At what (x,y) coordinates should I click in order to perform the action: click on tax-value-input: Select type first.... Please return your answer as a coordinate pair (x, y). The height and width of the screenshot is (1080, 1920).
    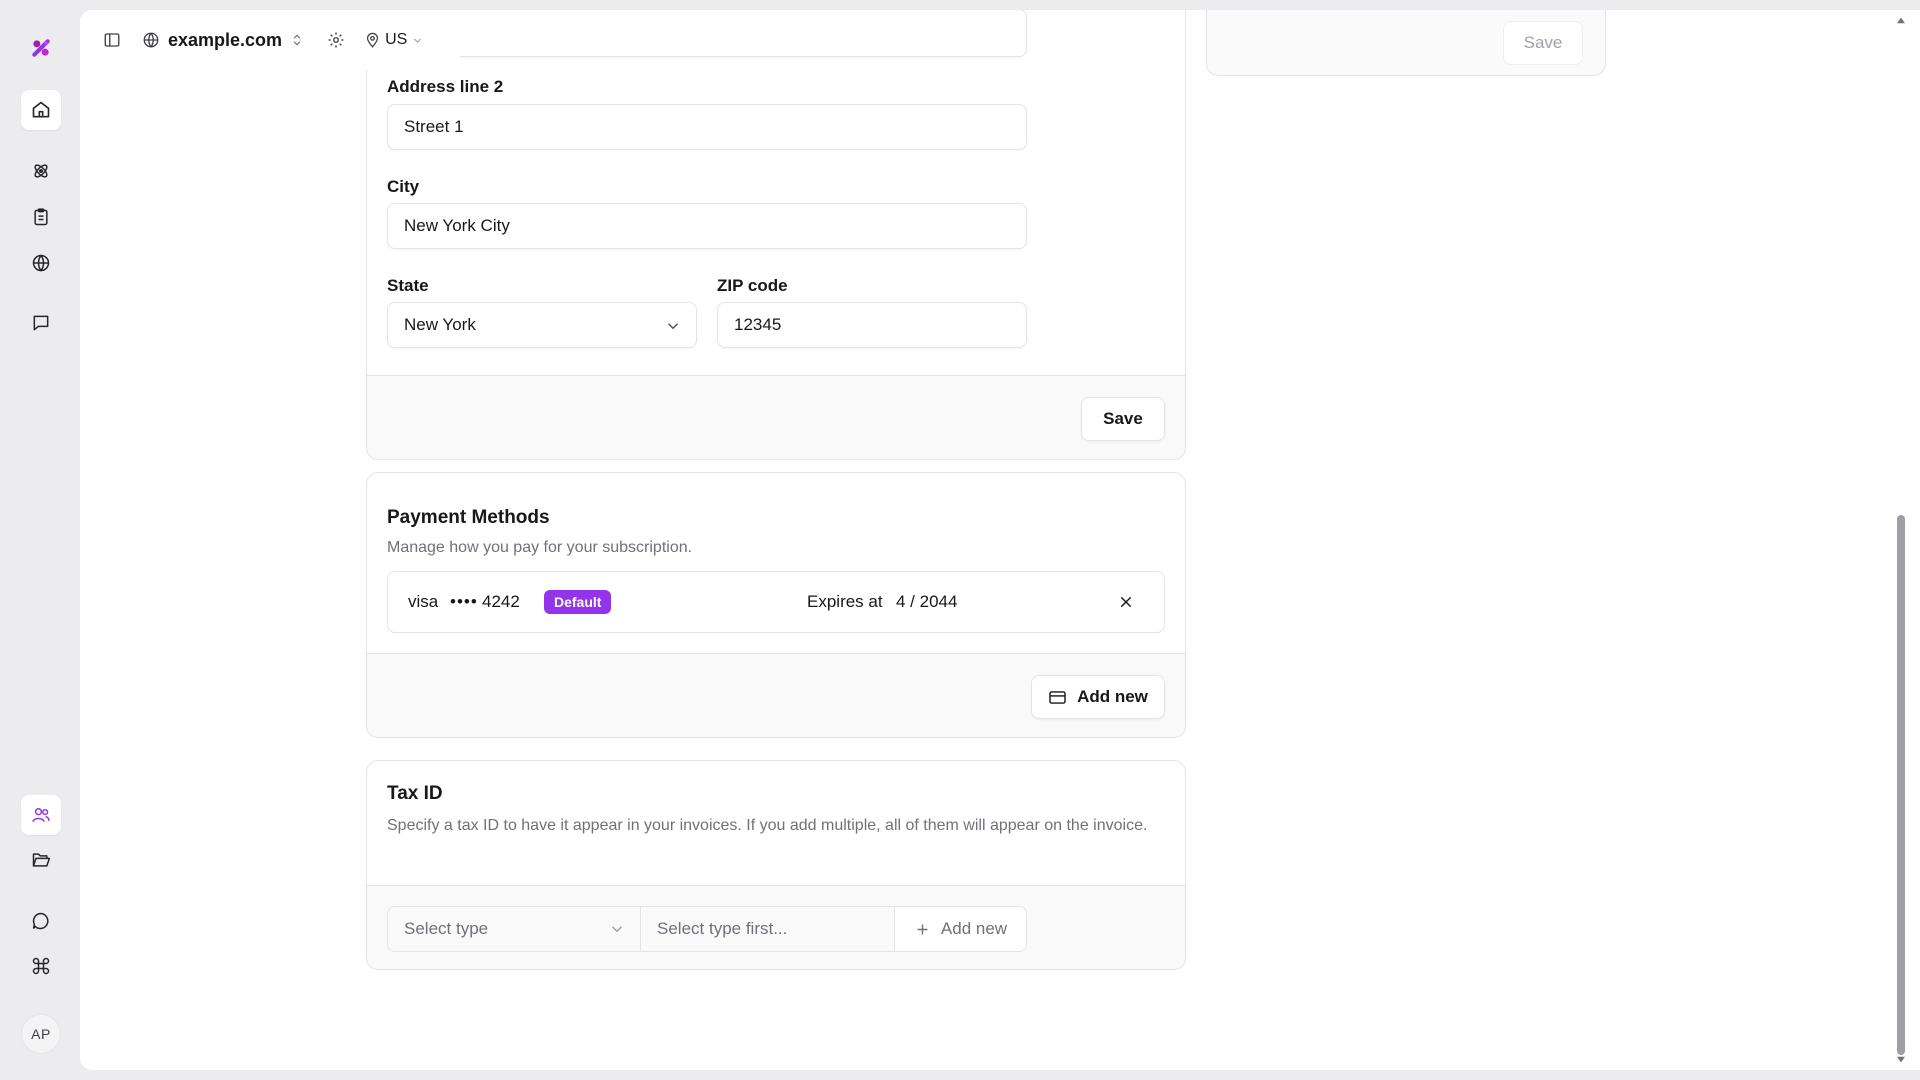
    Looking at the image, I should click on (768, 929).